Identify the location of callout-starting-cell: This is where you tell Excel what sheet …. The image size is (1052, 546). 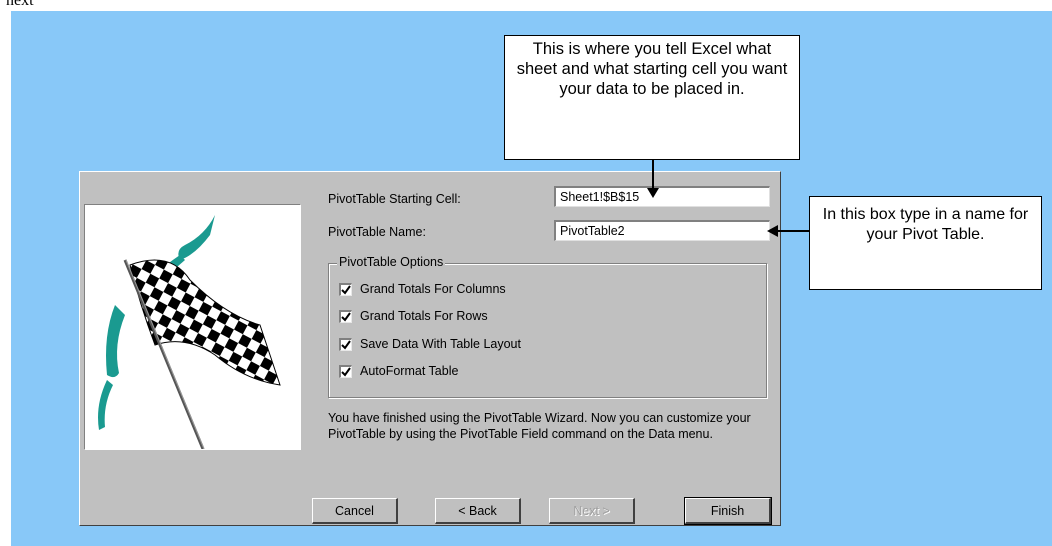
(652, 97).